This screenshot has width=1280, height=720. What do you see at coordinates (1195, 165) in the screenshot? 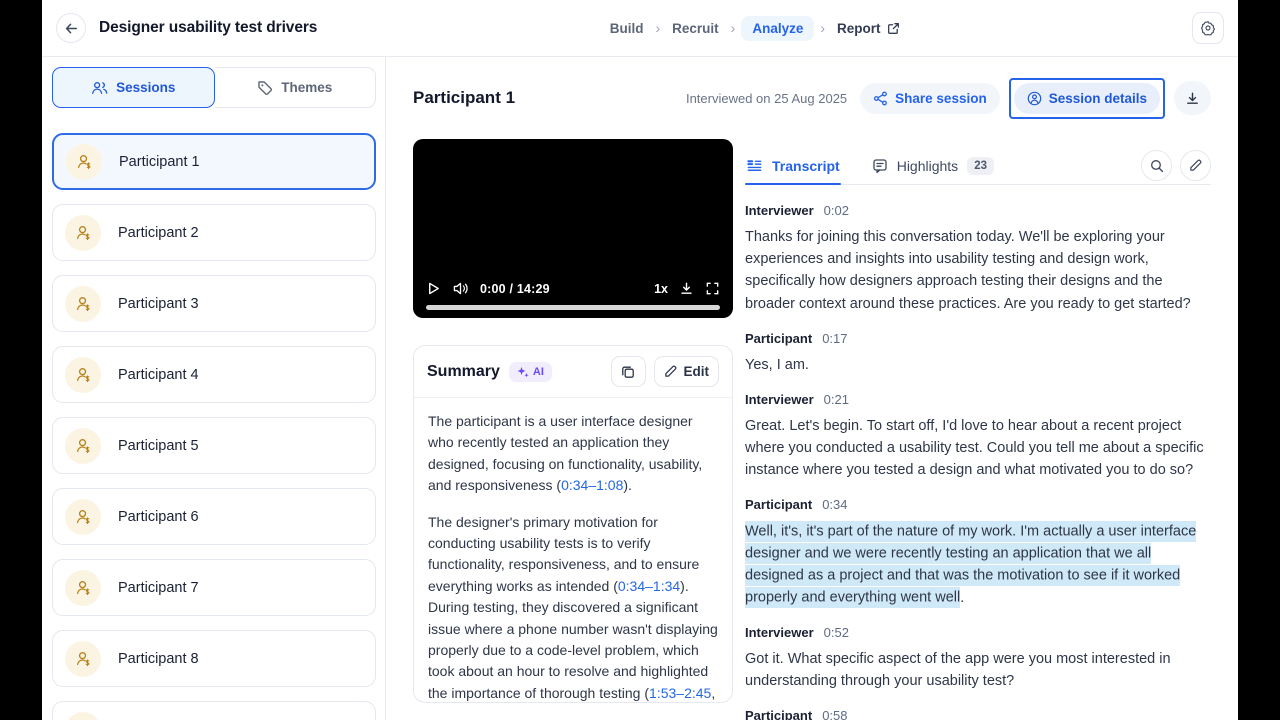
I see `edit-transcript-button` at bounding box center [1195, 165].